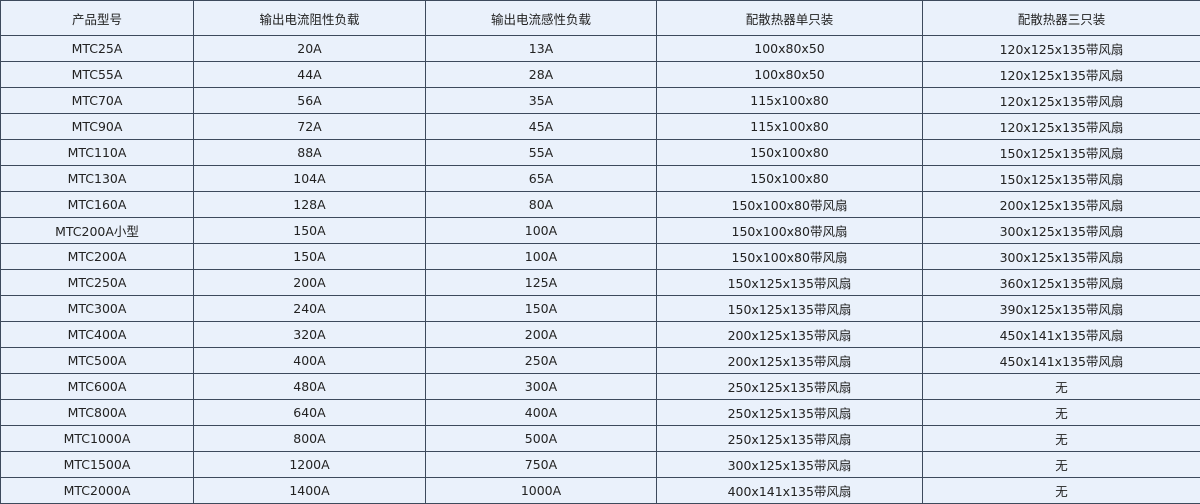 The width and height of the screenshot is (1200, 504). Describe the element at coordinates (309, 334) in the screenshot. I see `cell-resistive-current: 320A` at that location.